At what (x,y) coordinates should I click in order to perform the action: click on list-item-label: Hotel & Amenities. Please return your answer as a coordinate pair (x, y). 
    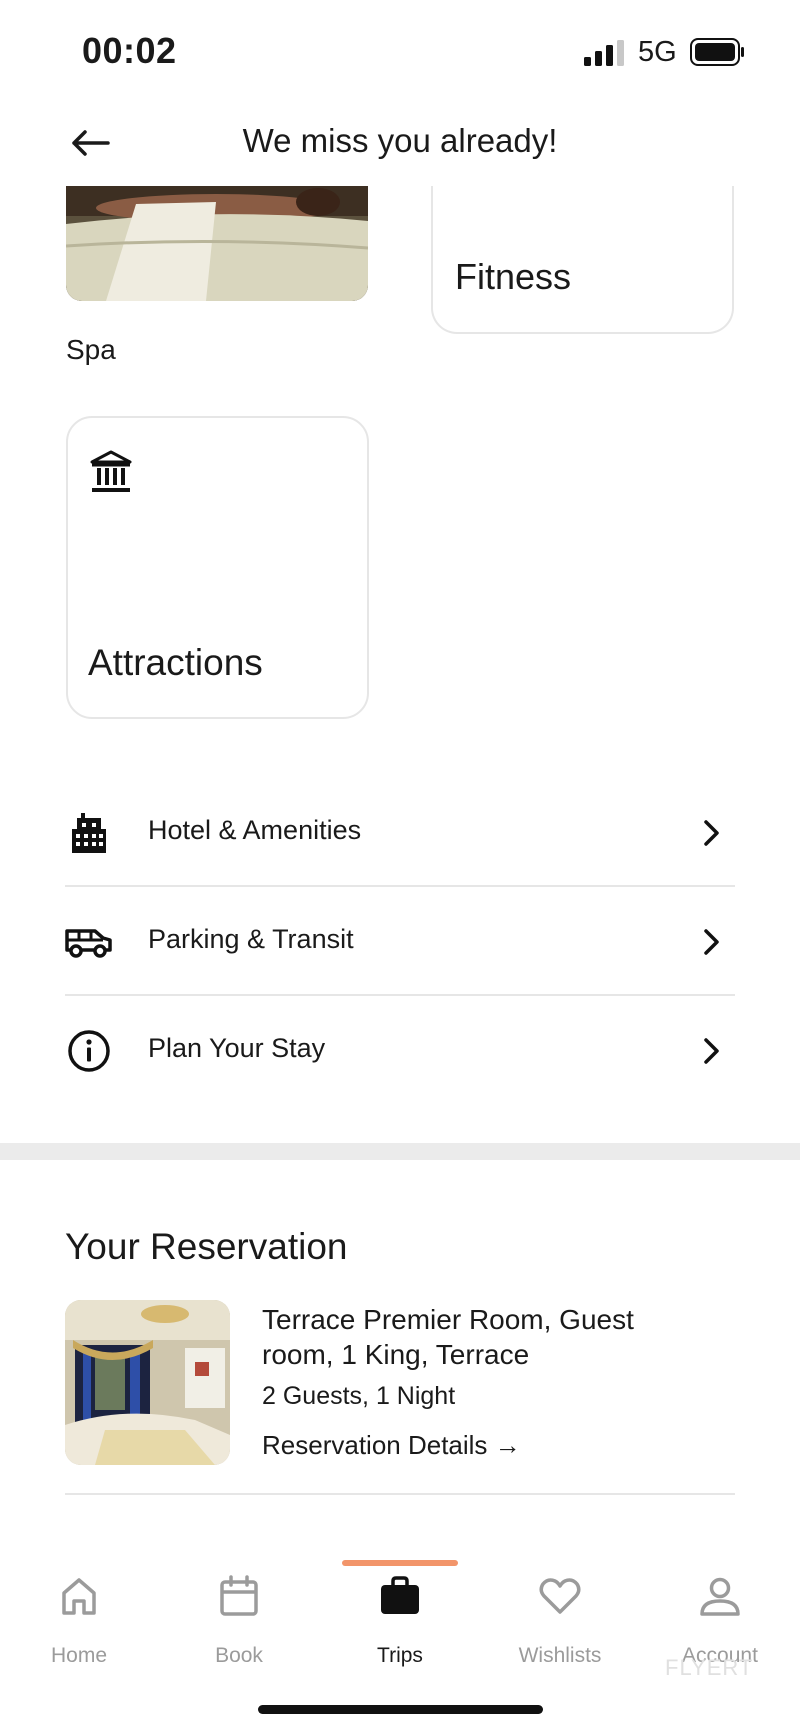
    Looking at the image, I should click on (255, 830).